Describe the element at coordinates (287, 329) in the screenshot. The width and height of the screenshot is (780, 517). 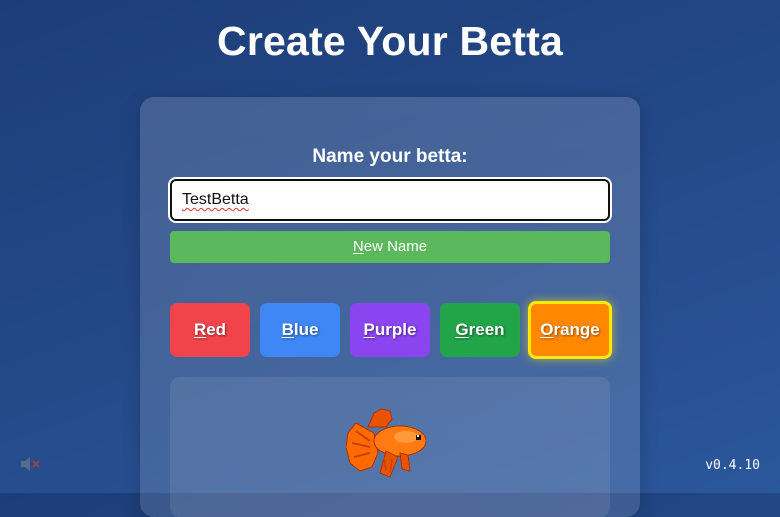
I see `color-hotkey: B` at that location.